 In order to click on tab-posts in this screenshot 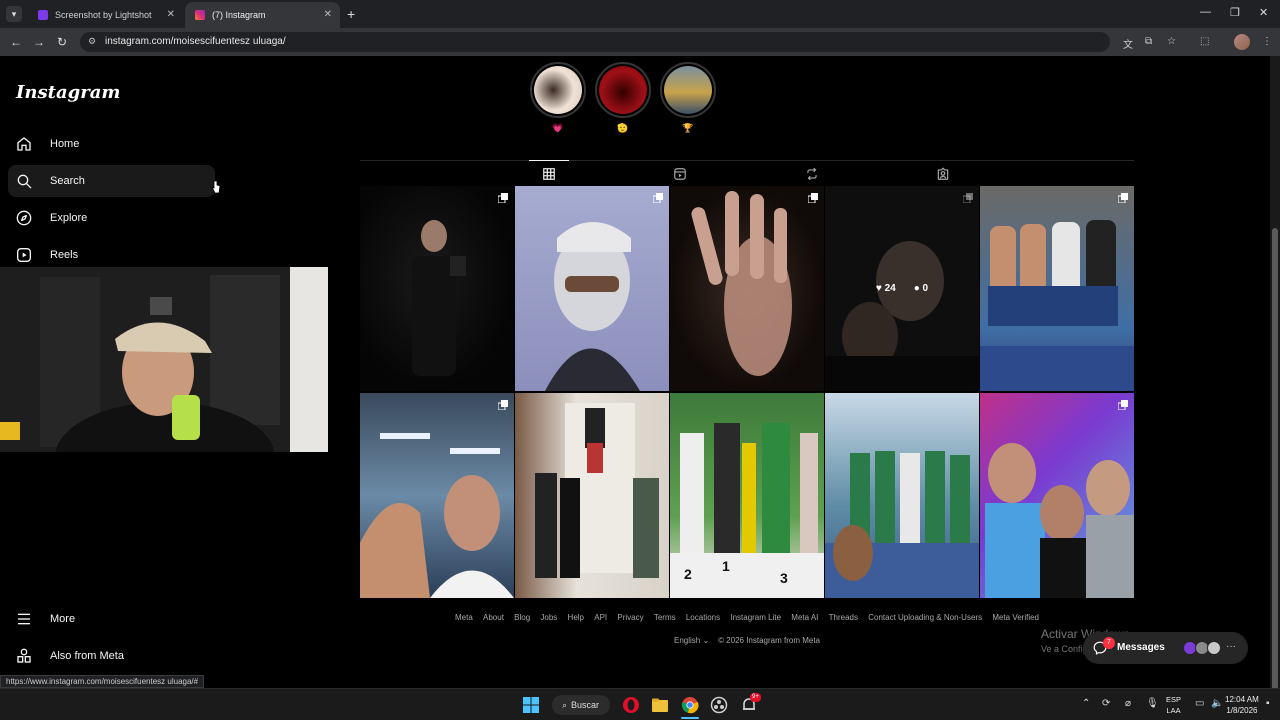, I will do `click(549, 173)`.